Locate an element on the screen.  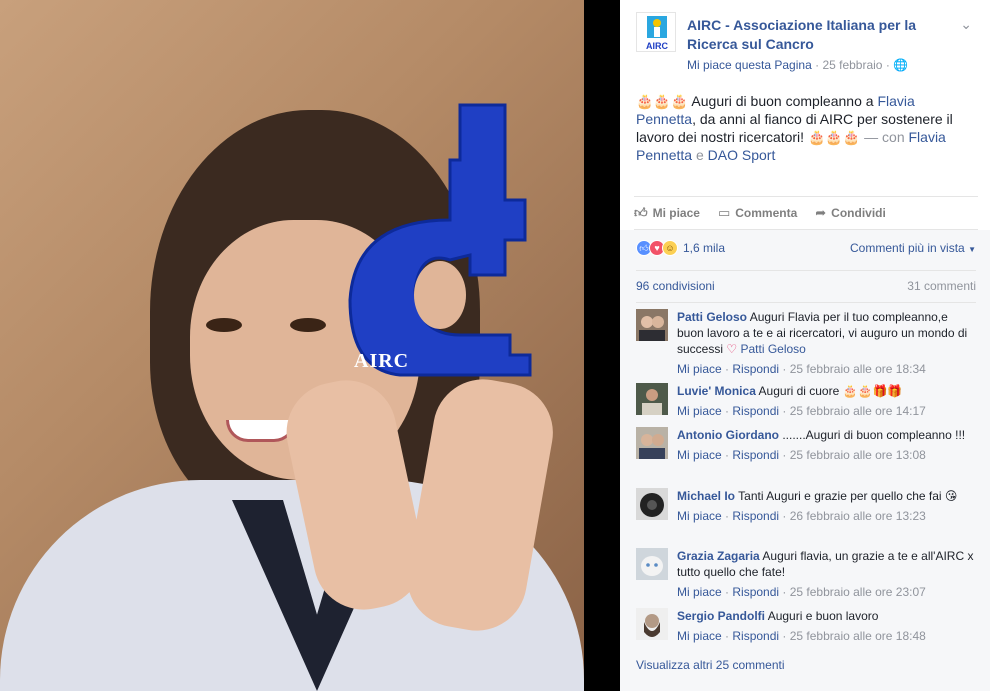
page-avatar: AIRC is located at coordinates (656, 32).